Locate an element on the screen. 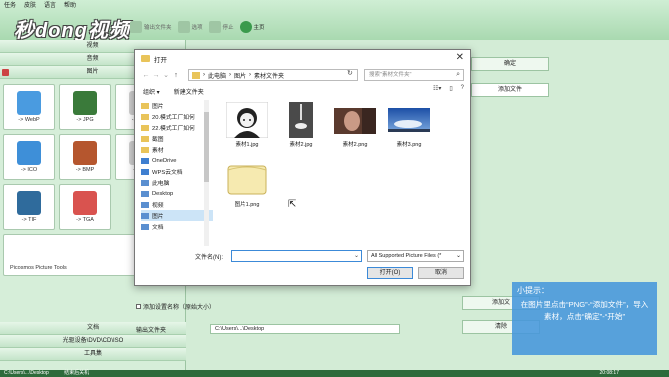 The height and width of the screenshot is (377, 669). add-file-button: 添加文件 is located at coordinates (510, 90).